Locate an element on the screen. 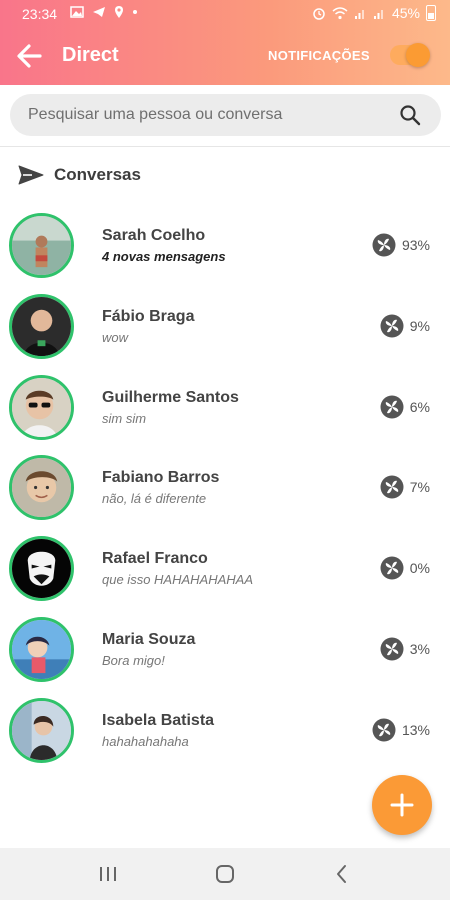 The height and width of the screenshot is (900, 450). system-nav-bar is located at coordinates (225, 874).